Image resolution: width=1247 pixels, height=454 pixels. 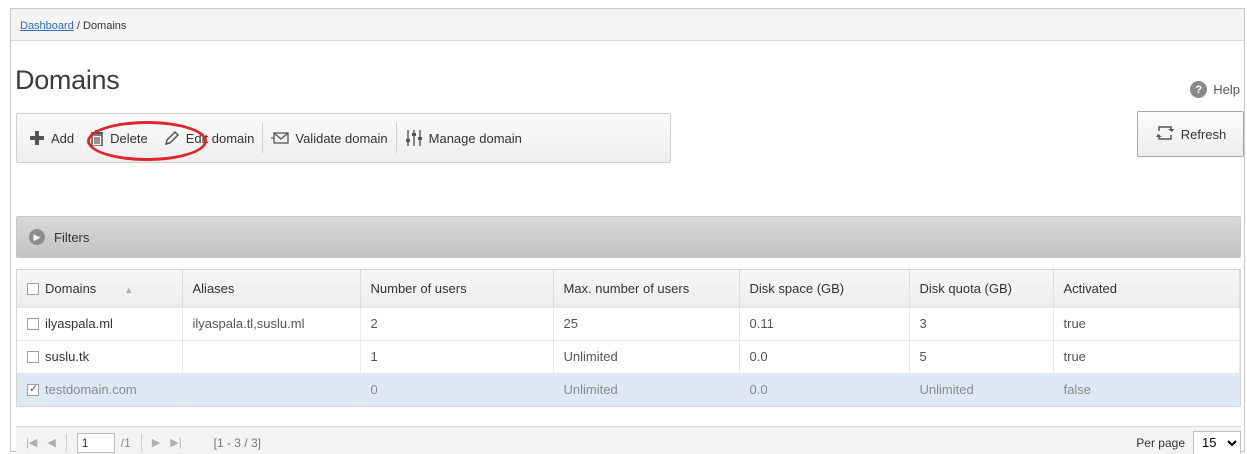 What do you see at coordinates (79, 323) in the screenshot?
I see `domain-name: ilyaspala.ml` at bounding box center [79, 323].